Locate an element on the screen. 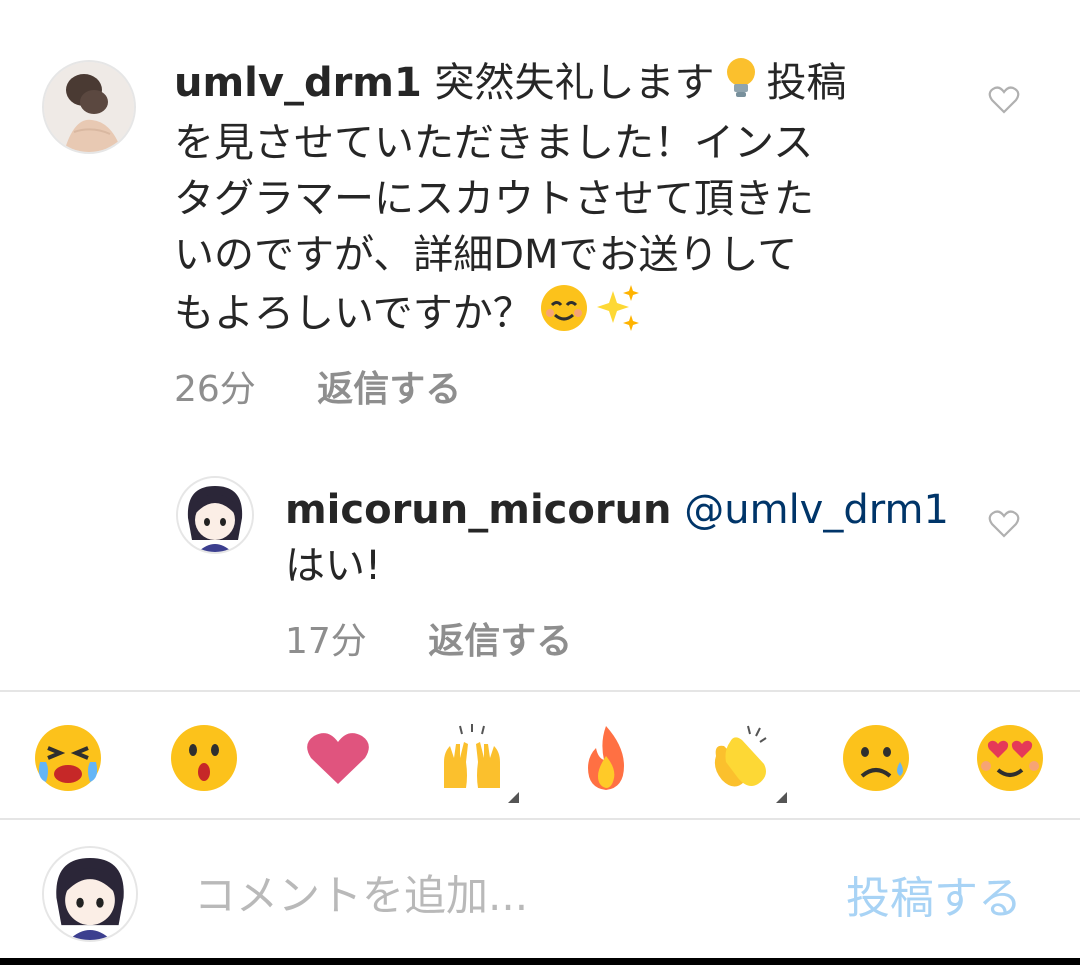 Image resolution: width=1080 pixels, height=965 pixels. crying-face-icon is located at coordinates (68, 758).